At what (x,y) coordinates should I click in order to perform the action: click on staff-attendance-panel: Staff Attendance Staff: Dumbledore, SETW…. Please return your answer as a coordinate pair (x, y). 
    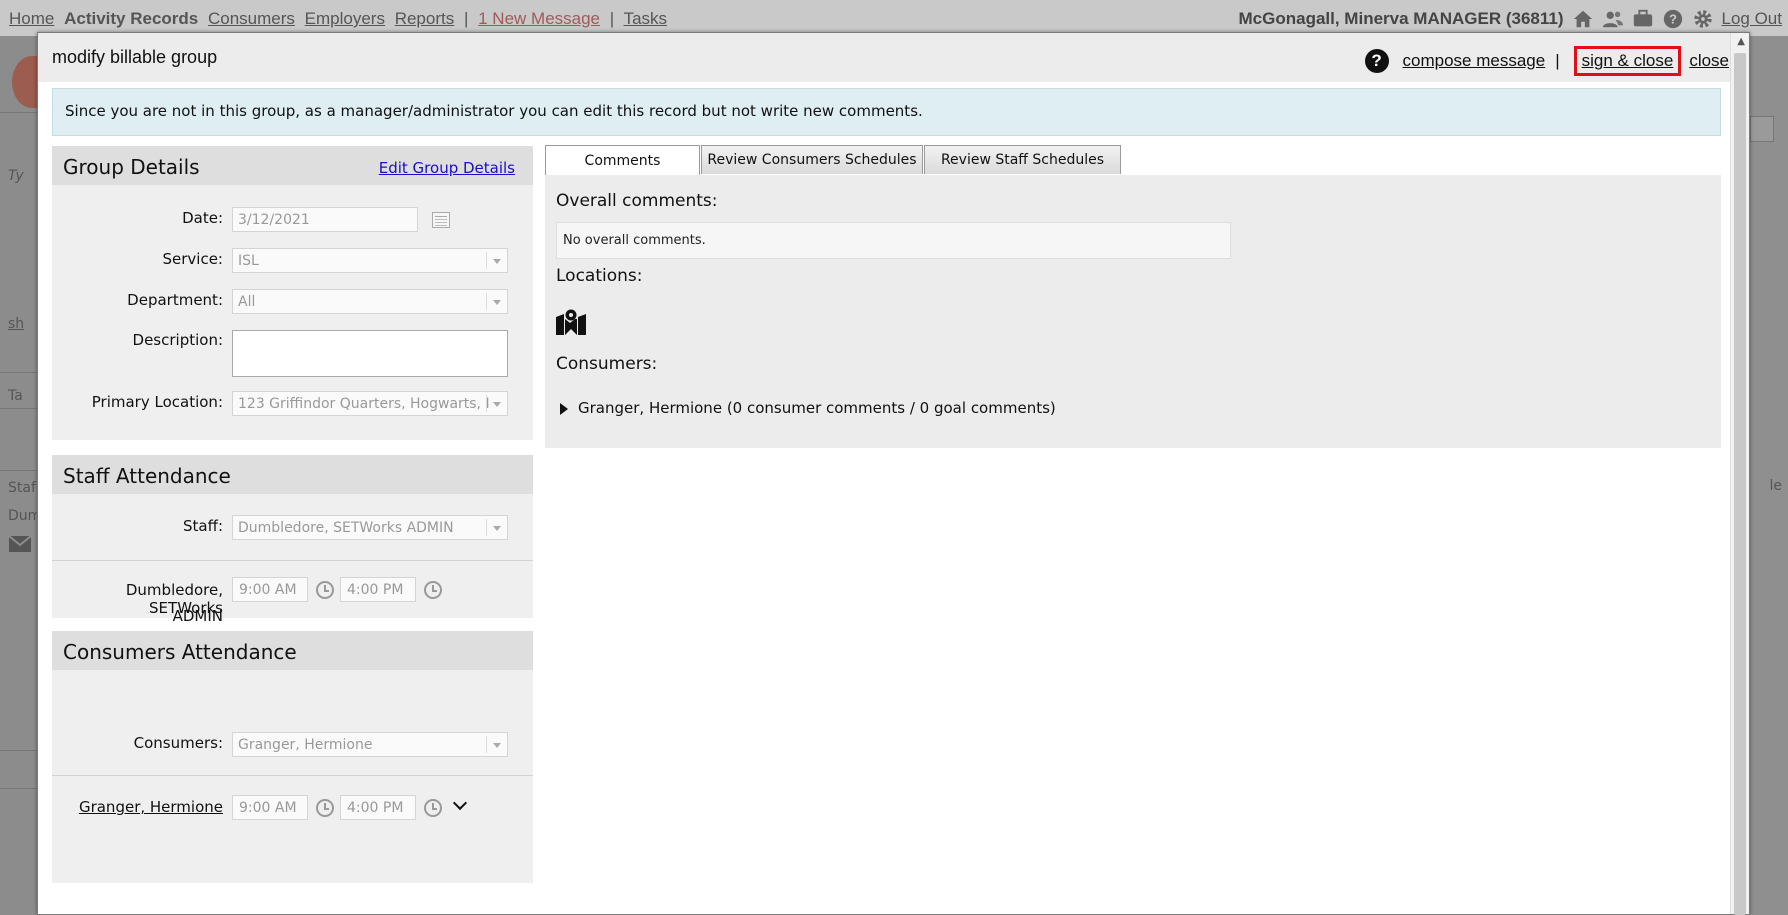
    Looking at the image, I should click on (292, 540).